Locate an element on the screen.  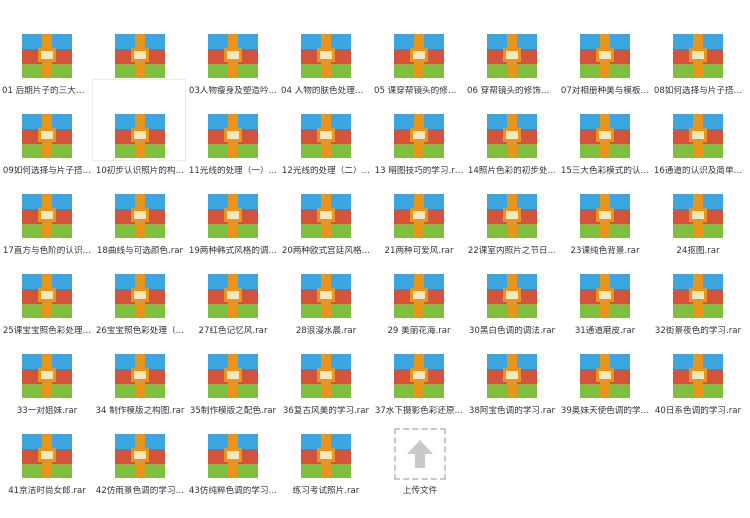
file-item: 29 美丽花海.rar is located at coordinates (418, 288).